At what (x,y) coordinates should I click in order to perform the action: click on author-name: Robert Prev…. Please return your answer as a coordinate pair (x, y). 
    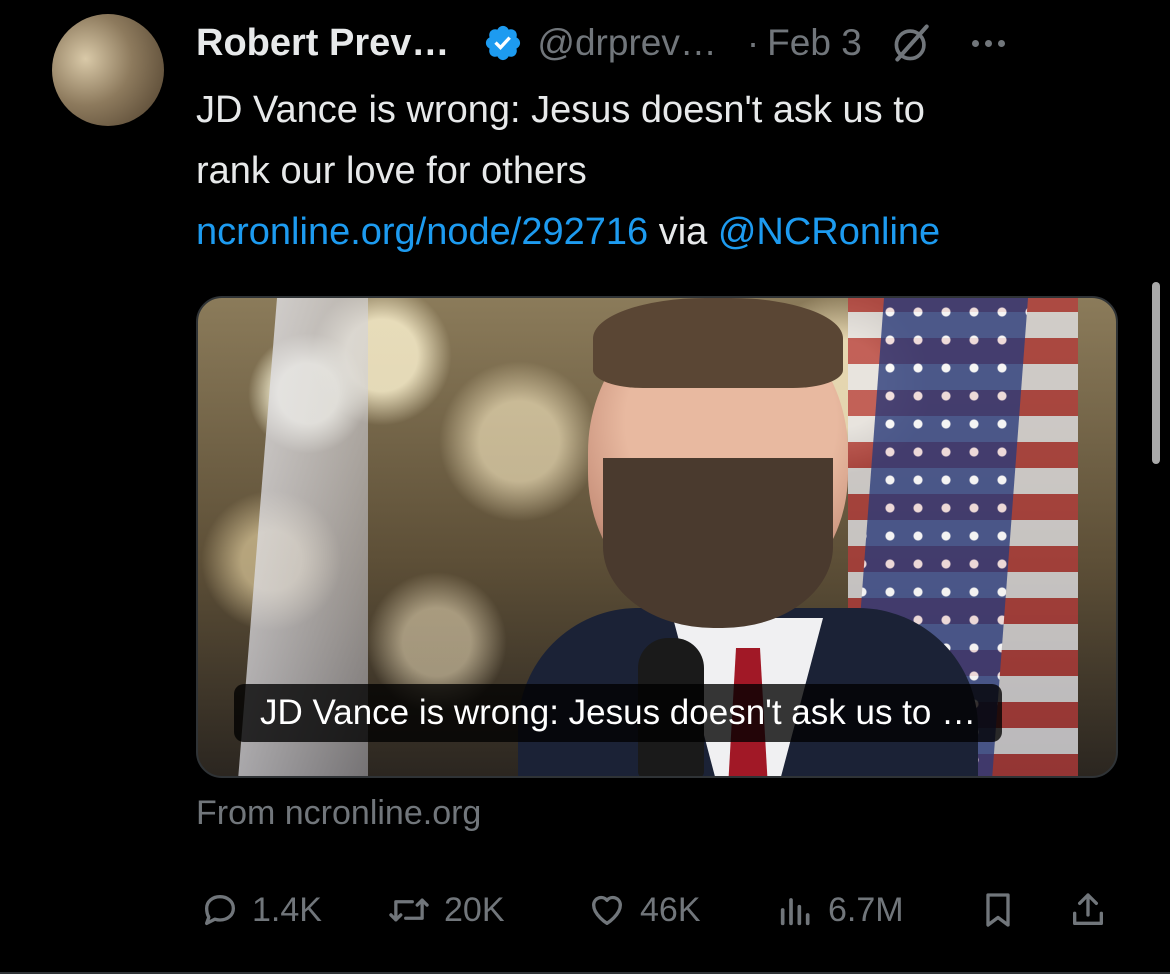
    Looking at the image, I should click on (322, 43).